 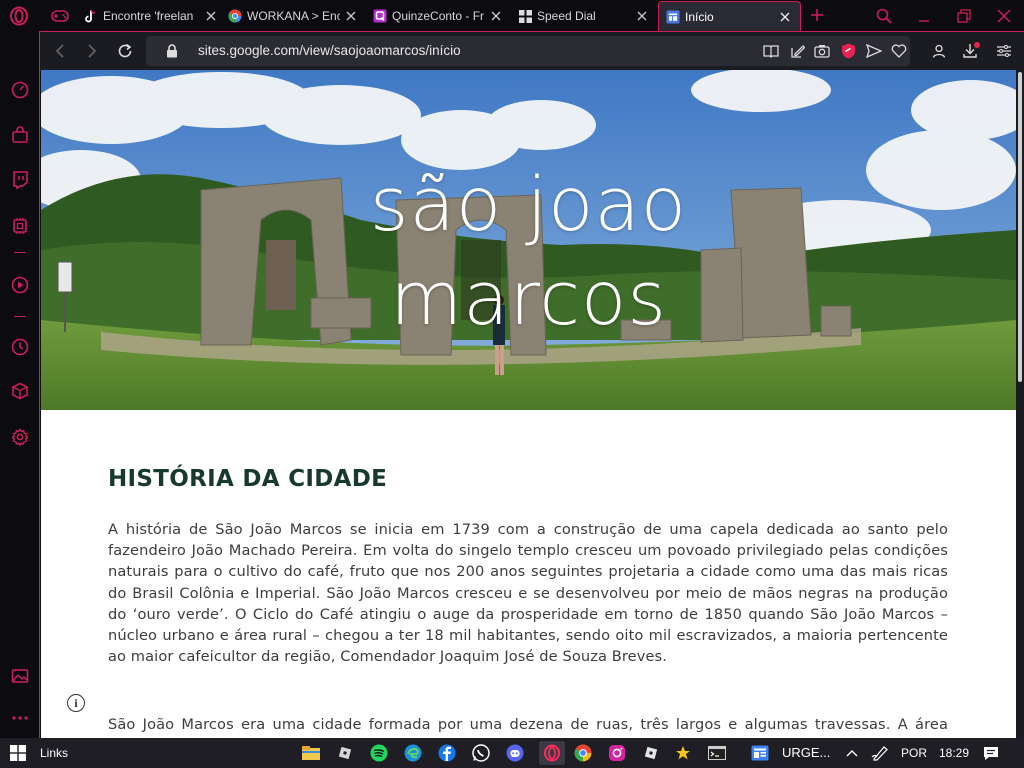 What do you see at coordinates (651, 753) in the screenshot?
I see `roblox-studio-icon` at bounding box center [651, 753].